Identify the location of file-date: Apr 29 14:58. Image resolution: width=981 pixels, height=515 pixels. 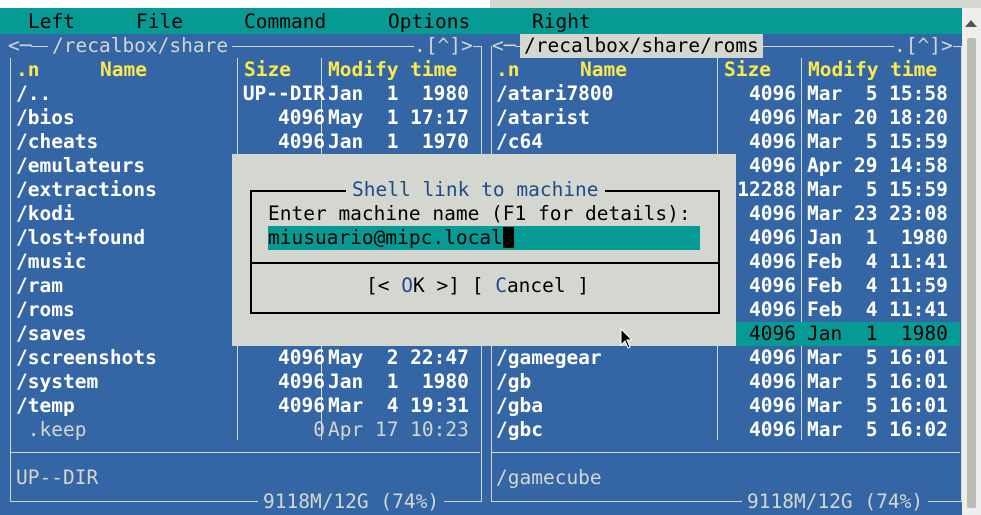
(877, 165).